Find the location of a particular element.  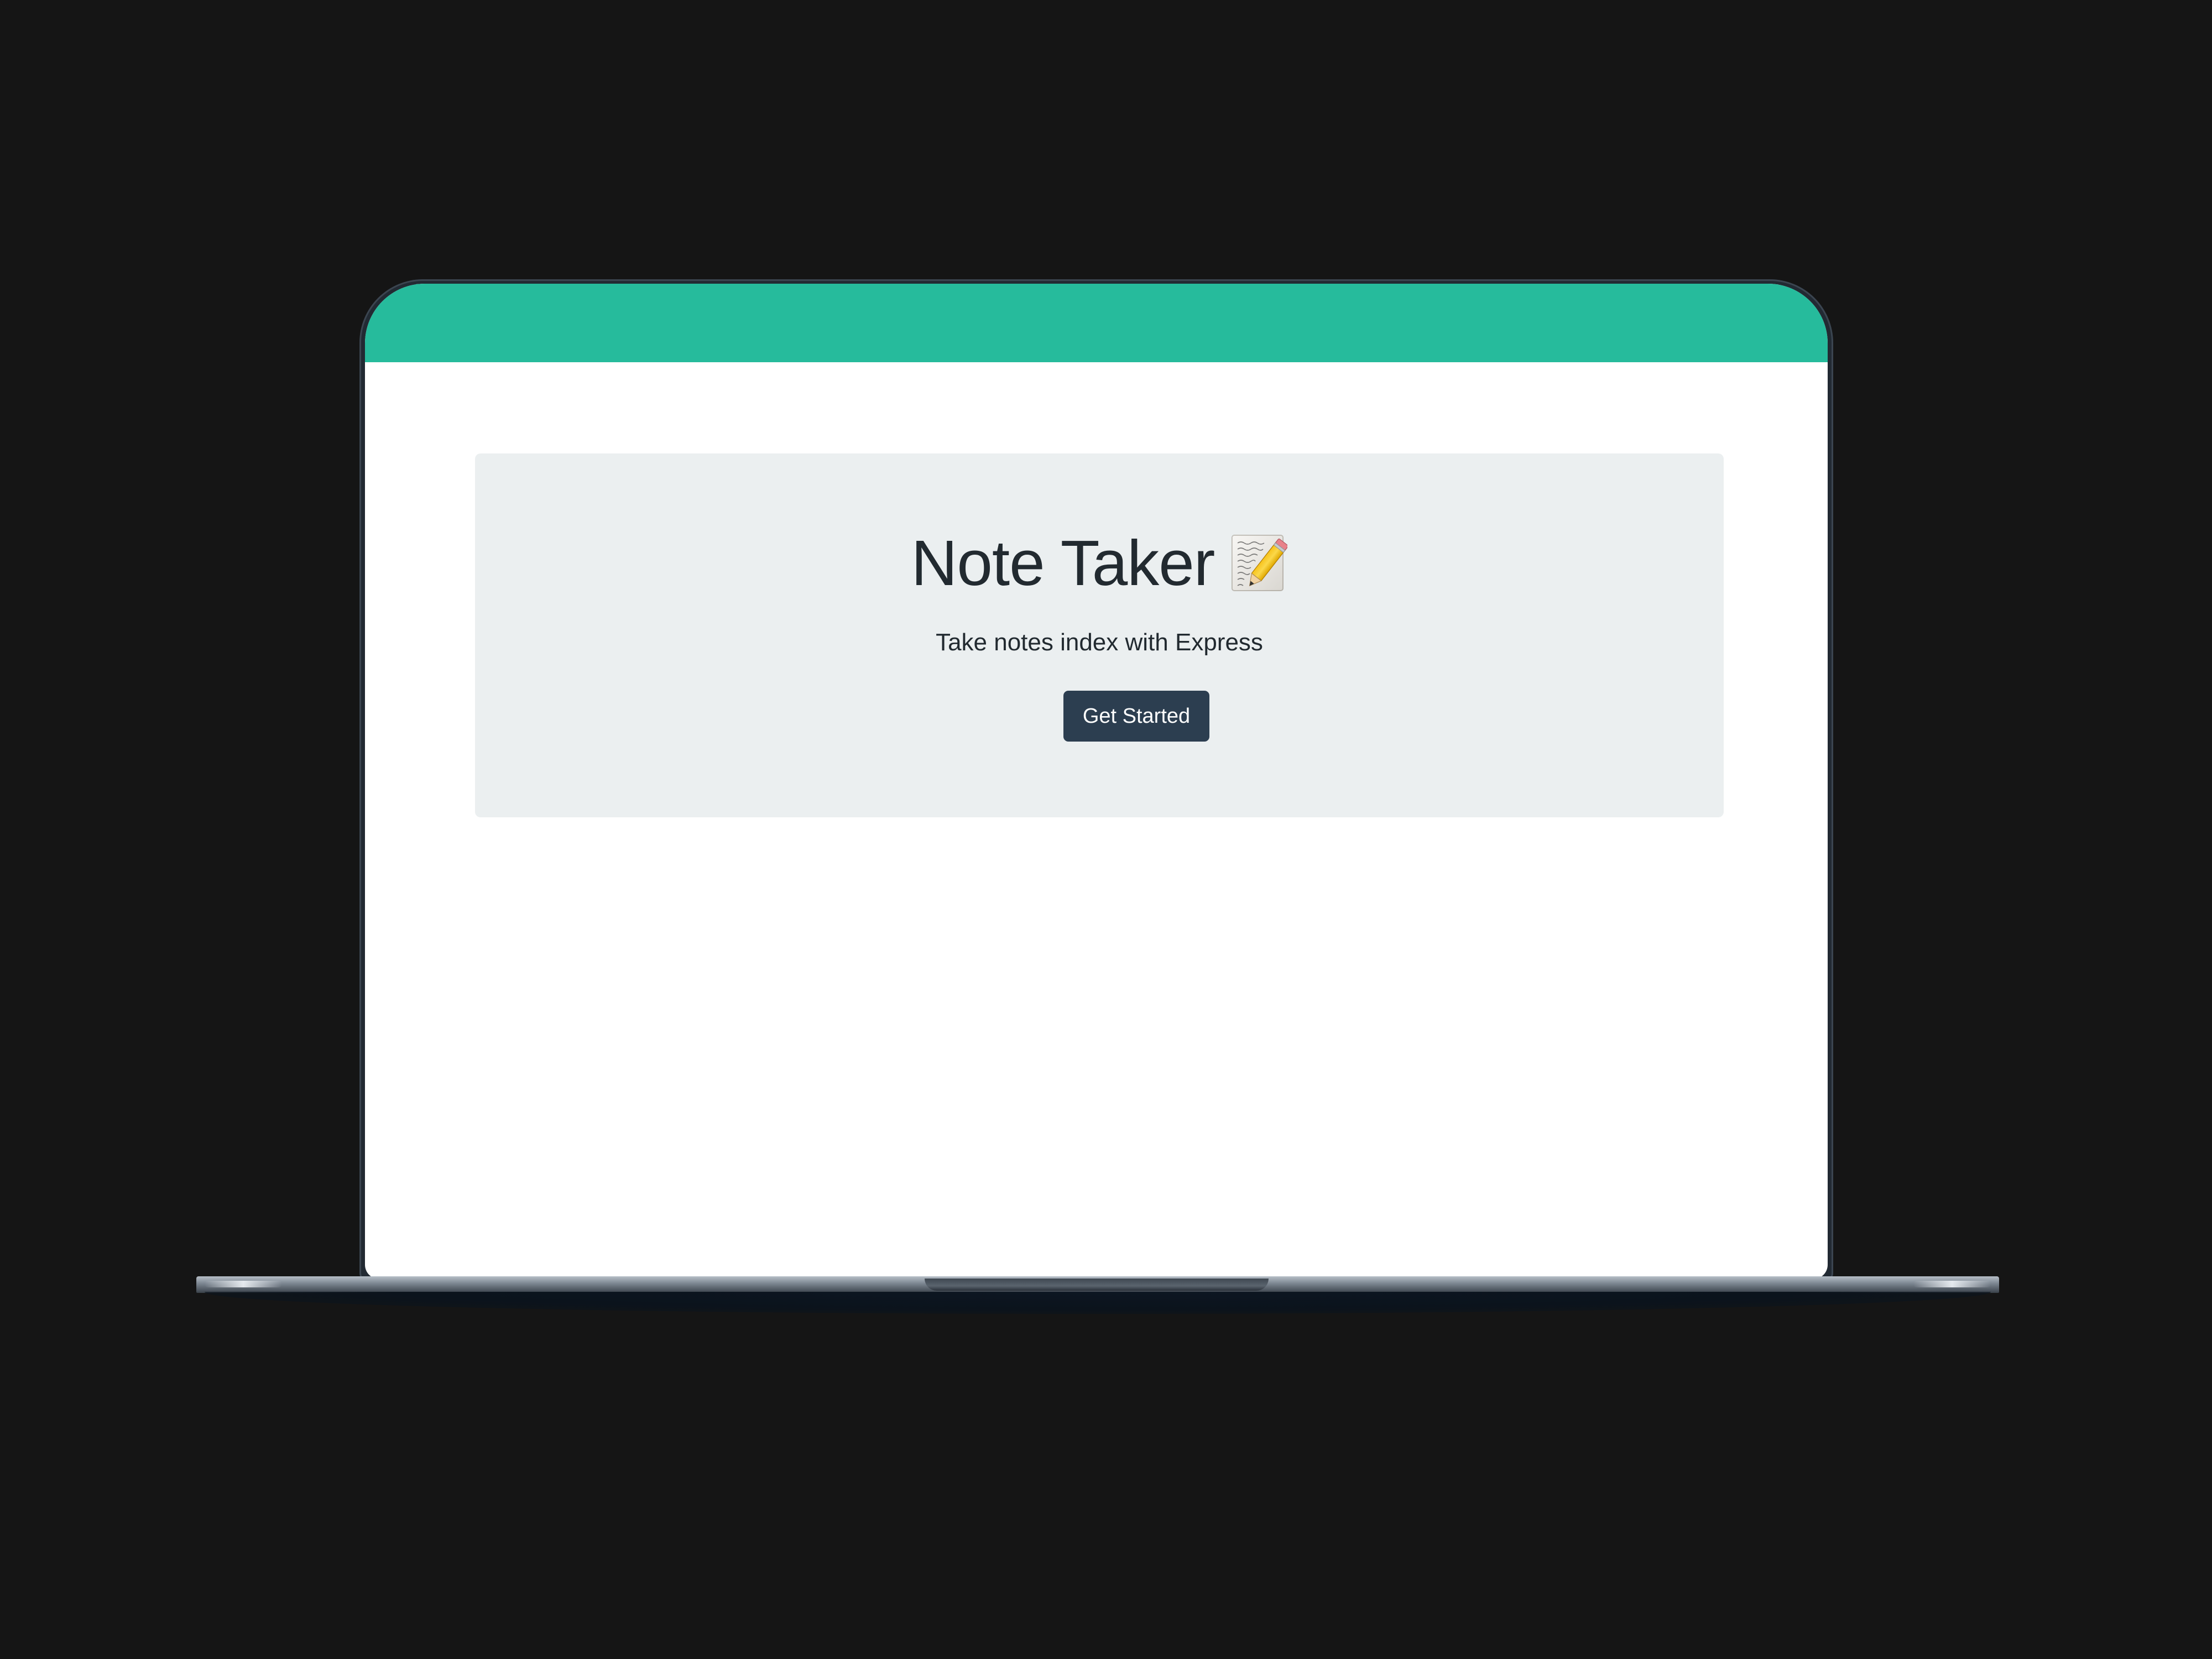

page-title-row: Note Taker is located at coordinates (1099, 563).